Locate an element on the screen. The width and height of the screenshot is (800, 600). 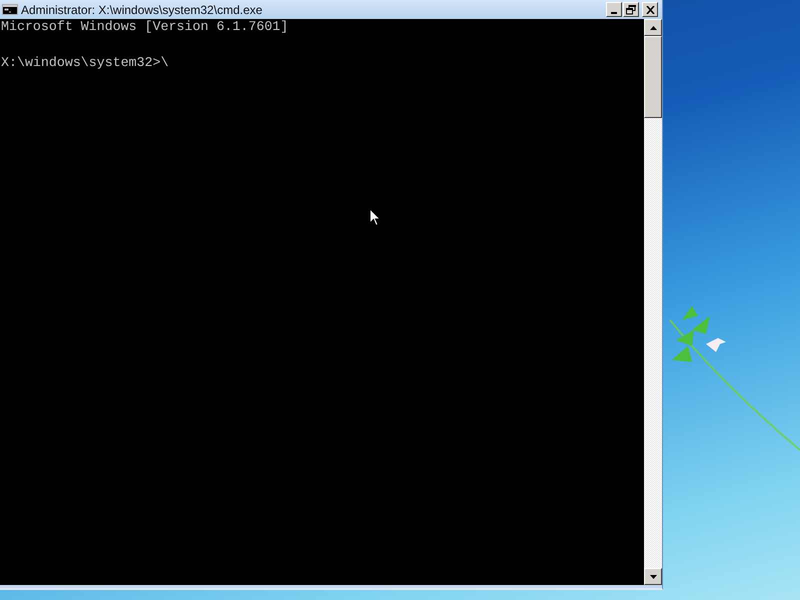
vertical-scrollbar is located at coordinates (653, 302).